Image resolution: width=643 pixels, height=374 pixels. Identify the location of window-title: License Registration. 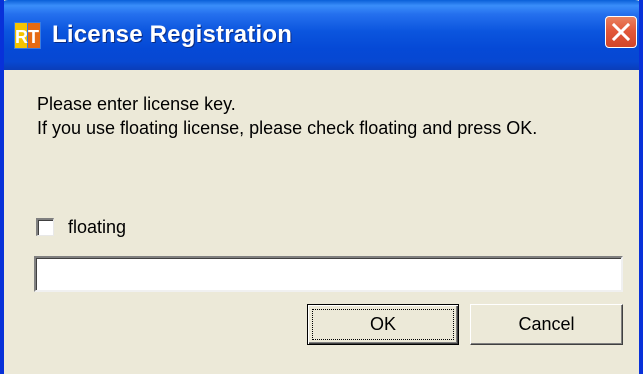
(172, 34).